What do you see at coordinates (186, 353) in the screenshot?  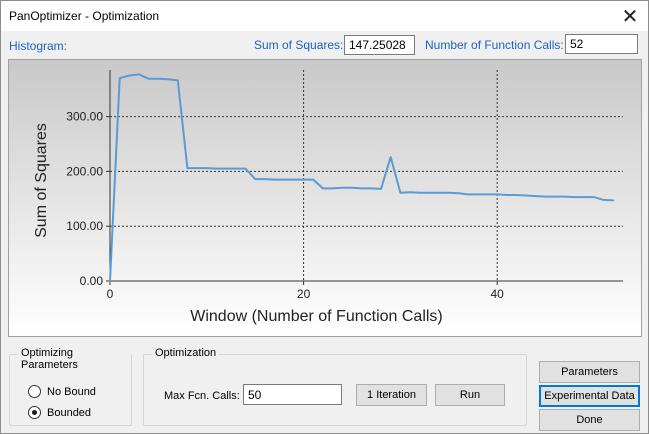 I see `optimization-title: Optimization` at bounding box center [186, 353].